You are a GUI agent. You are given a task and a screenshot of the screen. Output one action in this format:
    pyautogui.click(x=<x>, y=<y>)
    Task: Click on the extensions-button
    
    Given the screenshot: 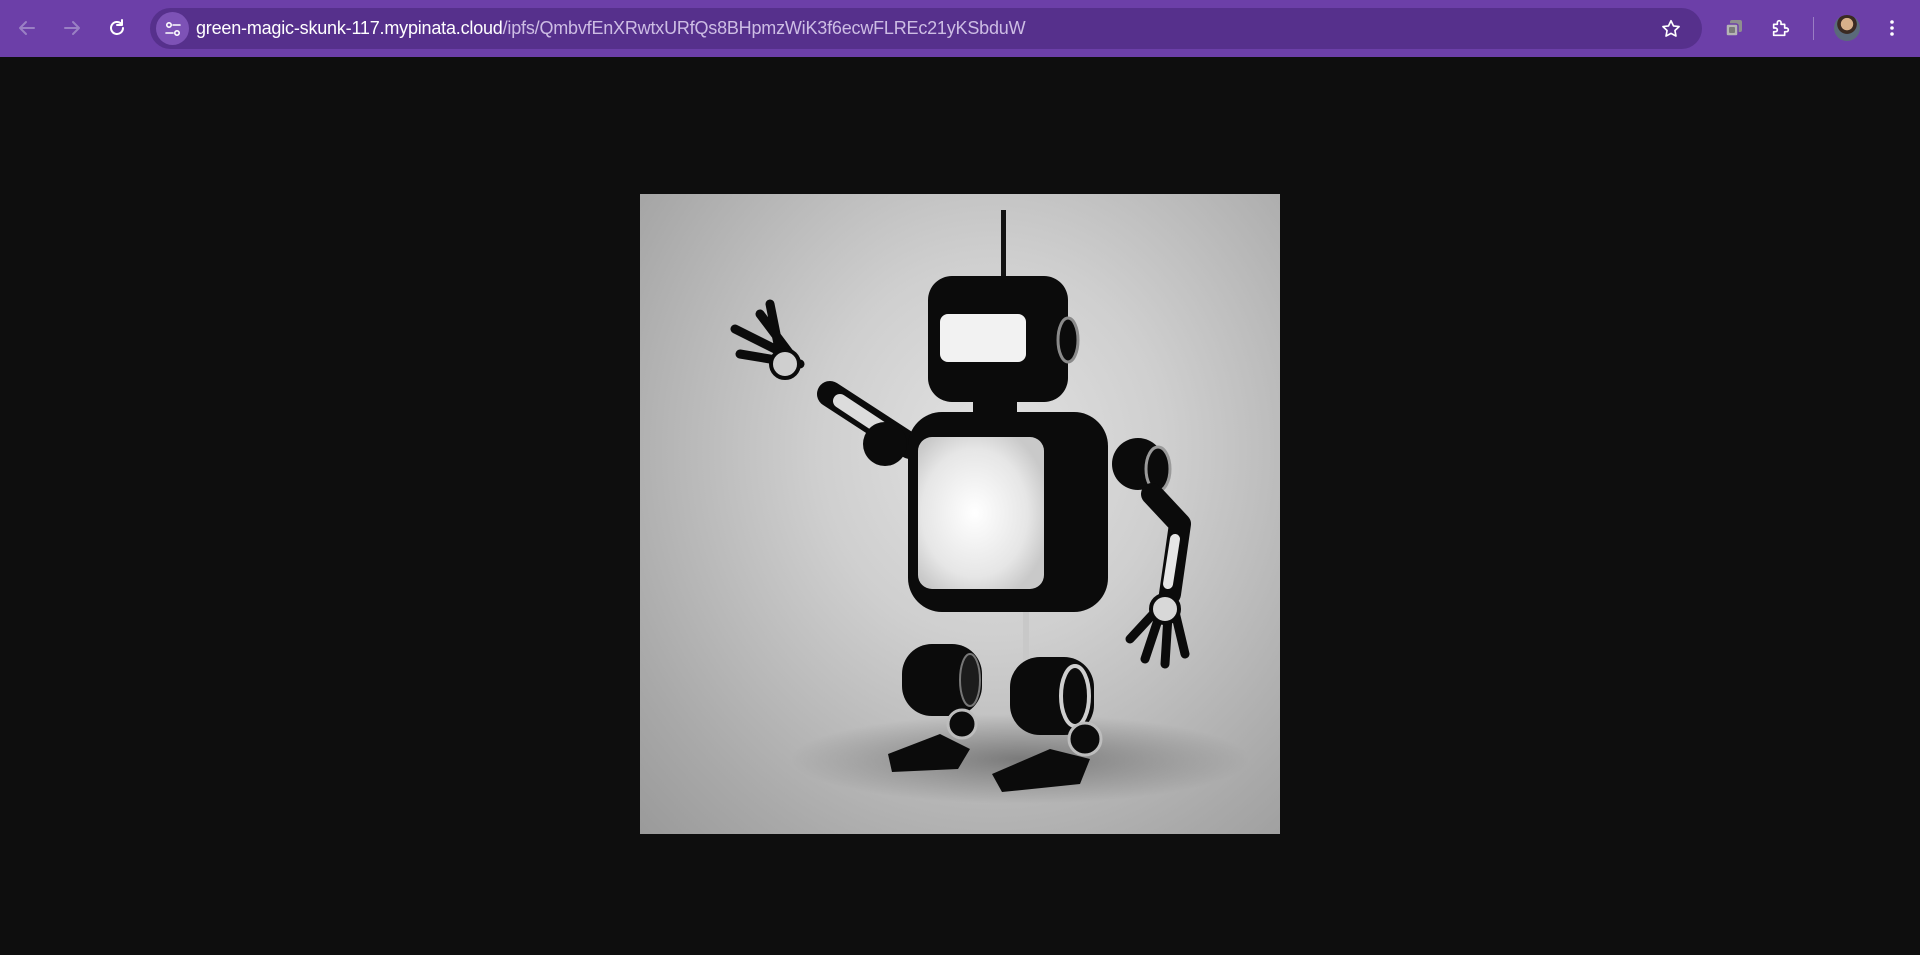 What is the action you would take?
    pyautogui.click(x=1781, y=28)
    